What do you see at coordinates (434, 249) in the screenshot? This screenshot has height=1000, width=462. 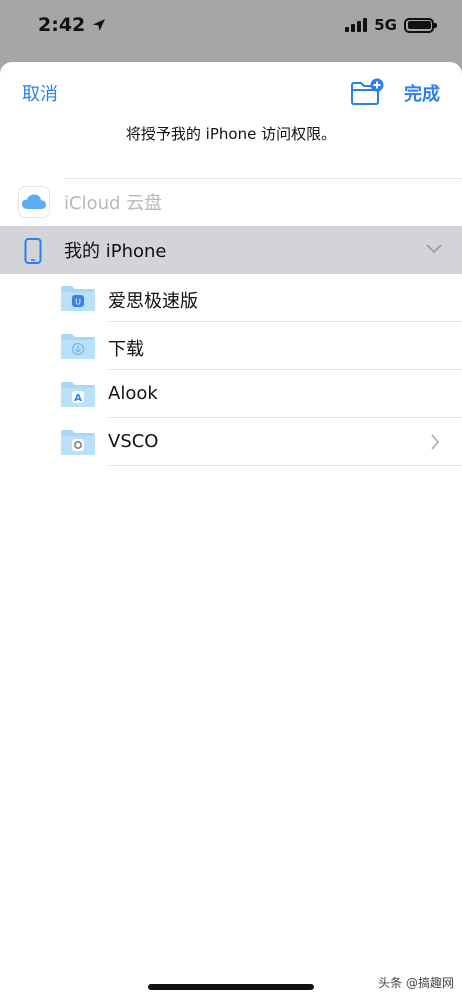 I see `chevron-down-icon` at bounding box center [434, 249].